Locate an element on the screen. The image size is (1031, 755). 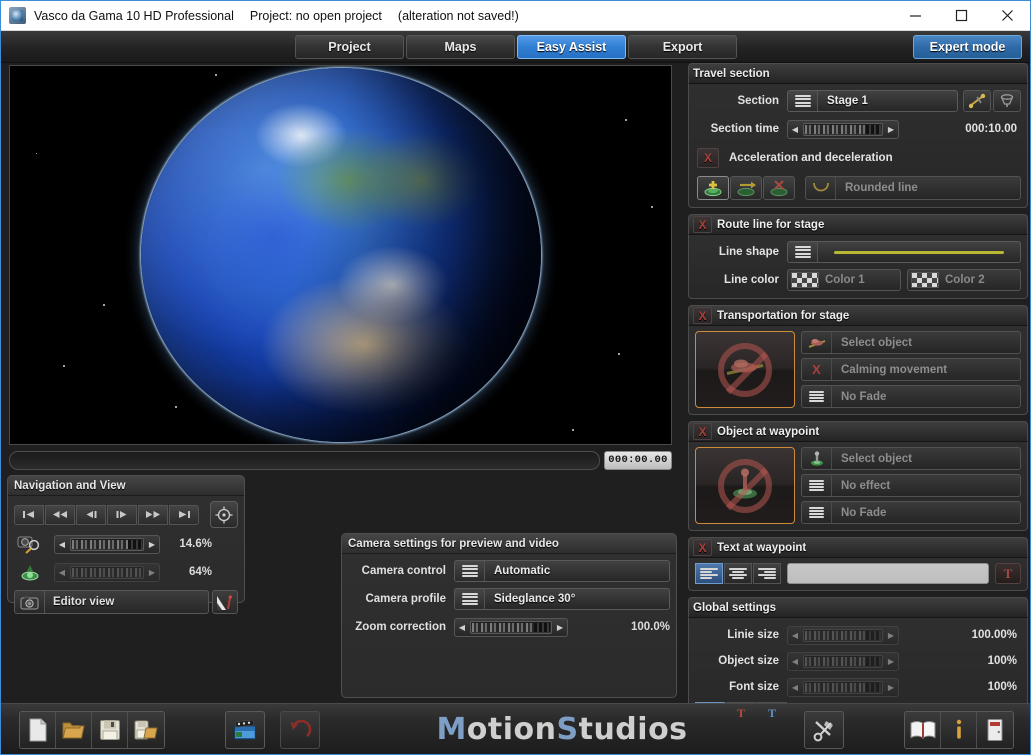
section-row: Section Stage 1 is located at coordinates (858, 101).